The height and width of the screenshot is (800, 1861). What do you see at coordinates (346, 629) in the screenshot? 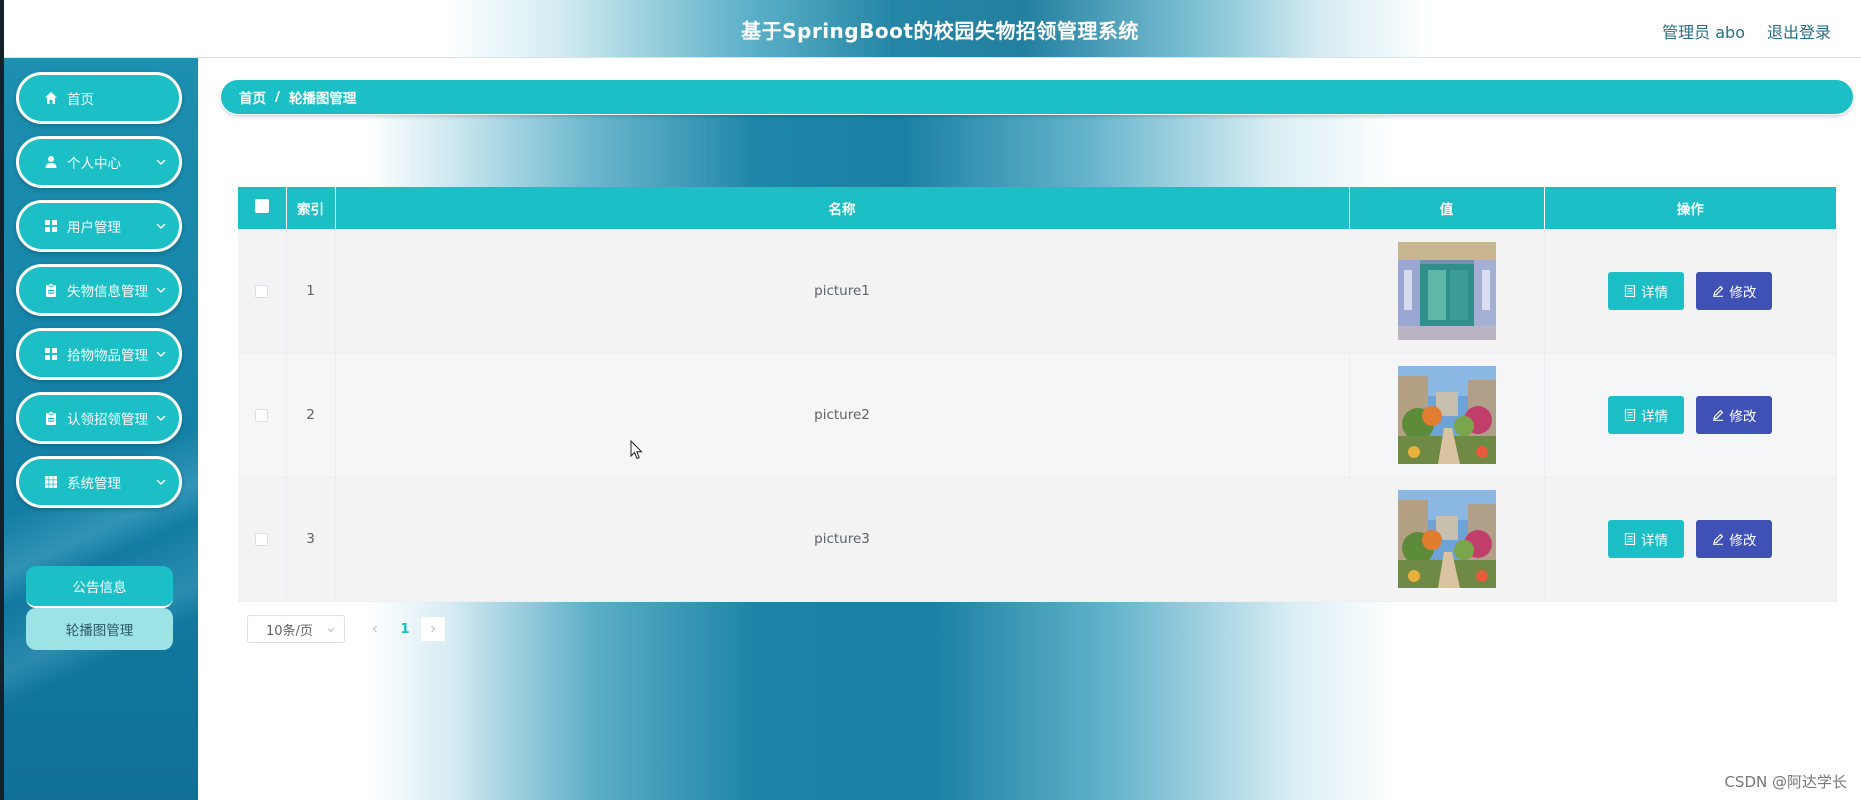
I see `pagination: 10条/页 1` at bounding box center [346, 629].